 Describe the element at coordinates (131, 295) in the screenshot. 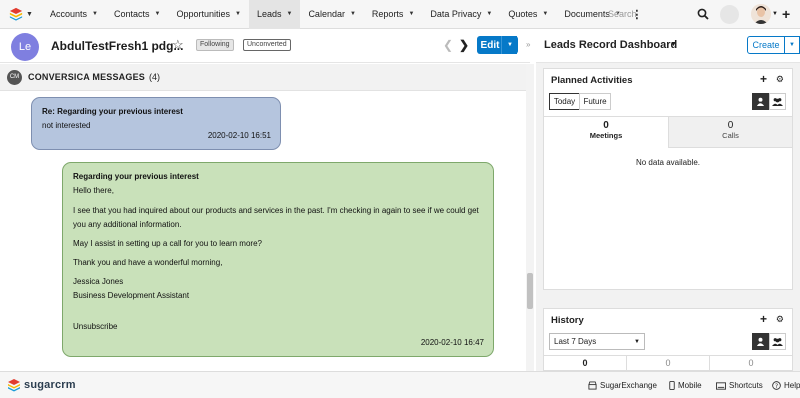

I see `signature-title: Business Development Assistant` at that location.